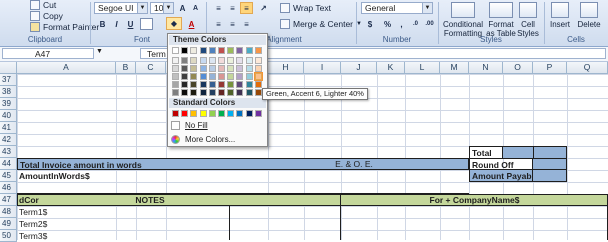  What do you see at coordinates (8, 164) in the screenshot?
I see `row-header: 44` at bounding box center [8, 164].